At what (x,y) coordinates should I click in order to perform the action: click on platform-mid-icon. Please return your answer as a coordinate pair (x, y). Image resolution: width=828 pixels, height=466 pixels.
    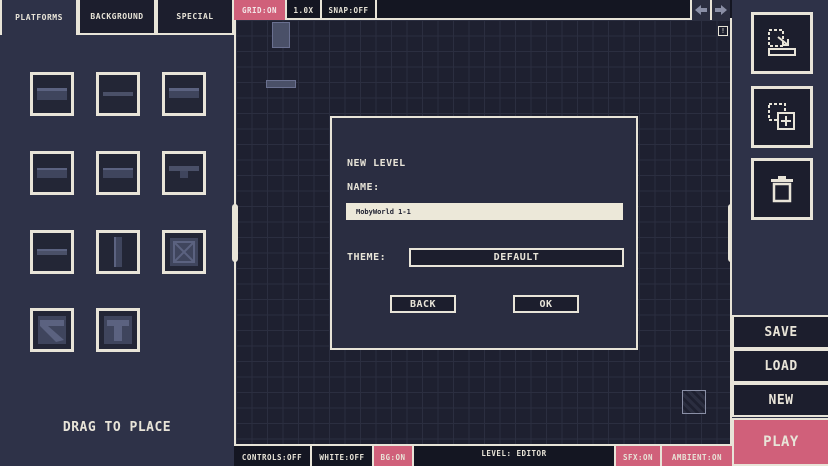
    Looking at the image, I should click on (118, 173).